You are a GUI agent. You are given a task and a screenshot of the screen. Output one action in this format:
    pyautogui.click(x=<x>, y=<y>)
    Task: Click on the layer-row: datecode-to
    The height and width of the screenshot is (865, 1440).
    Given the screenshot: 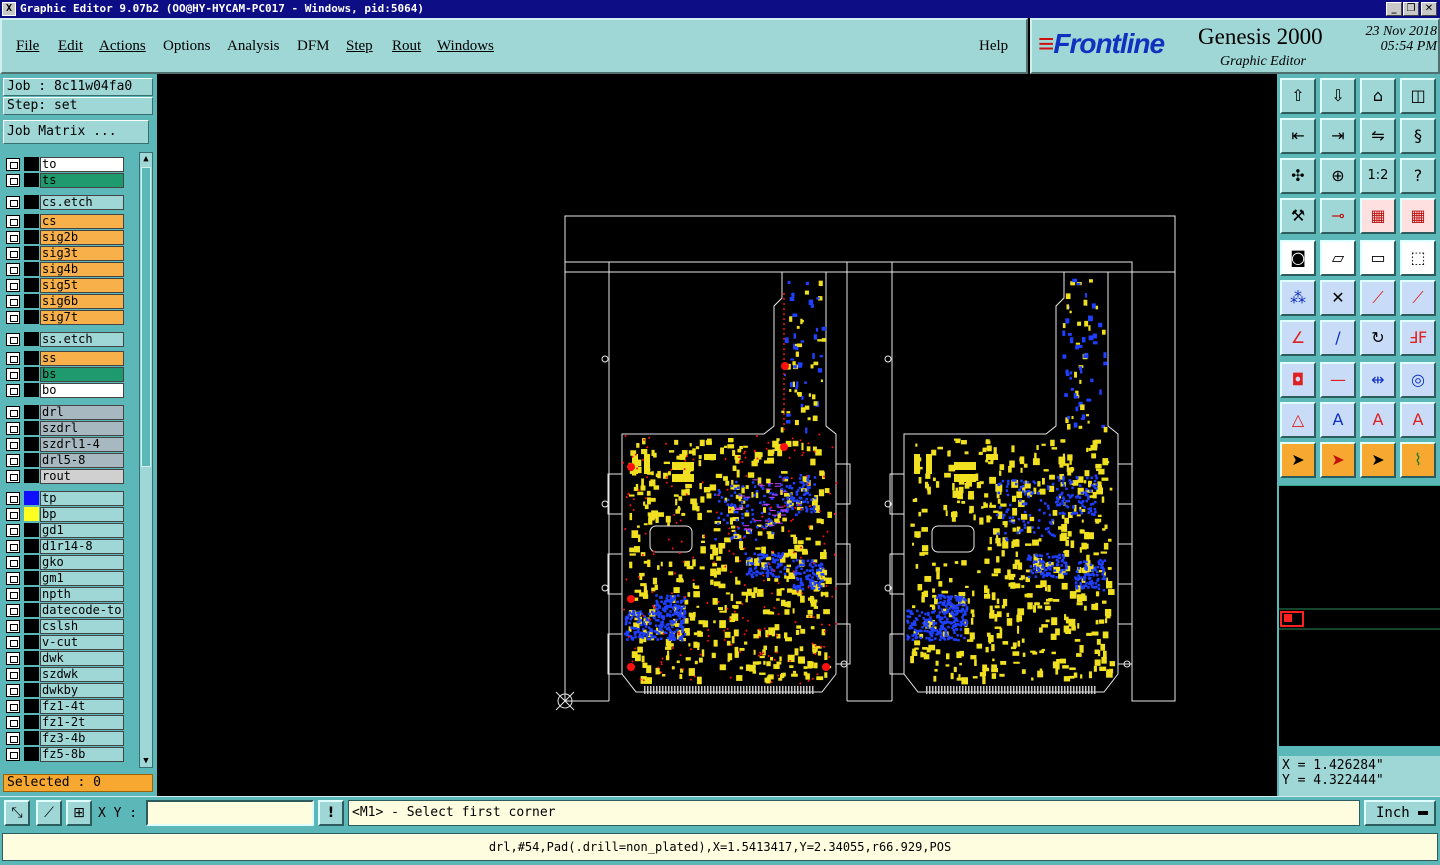 What is the action you would take?
    pyautogui.click(x=71, y=610)
    